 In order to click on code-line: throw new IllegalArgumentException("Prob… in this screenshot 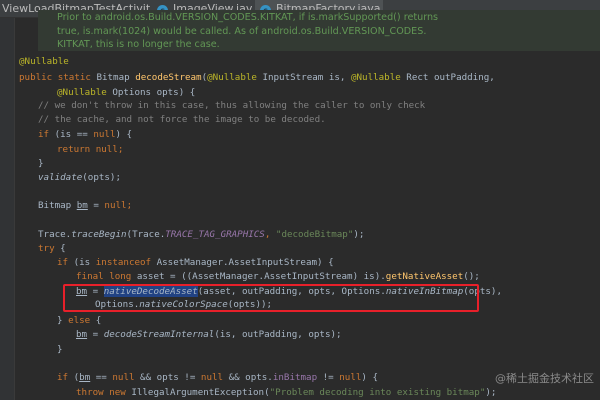, I will do `click(286, 392)`.